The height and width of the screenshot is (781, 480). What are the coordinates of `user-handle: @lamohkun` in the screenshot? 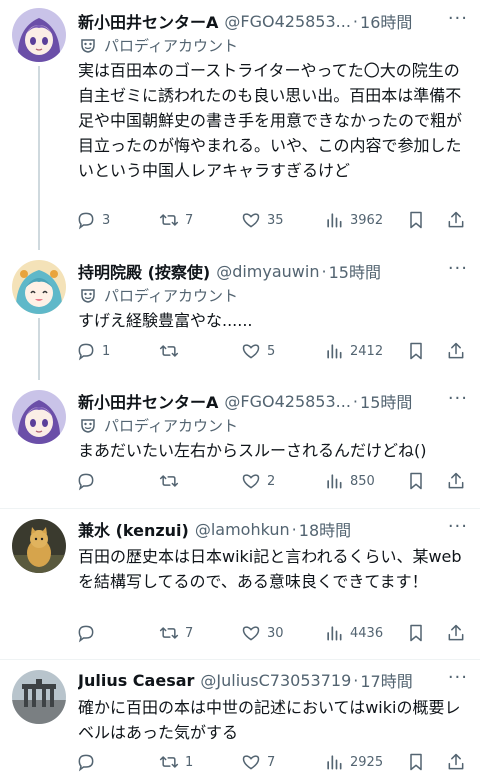 It's located at (242, 529).